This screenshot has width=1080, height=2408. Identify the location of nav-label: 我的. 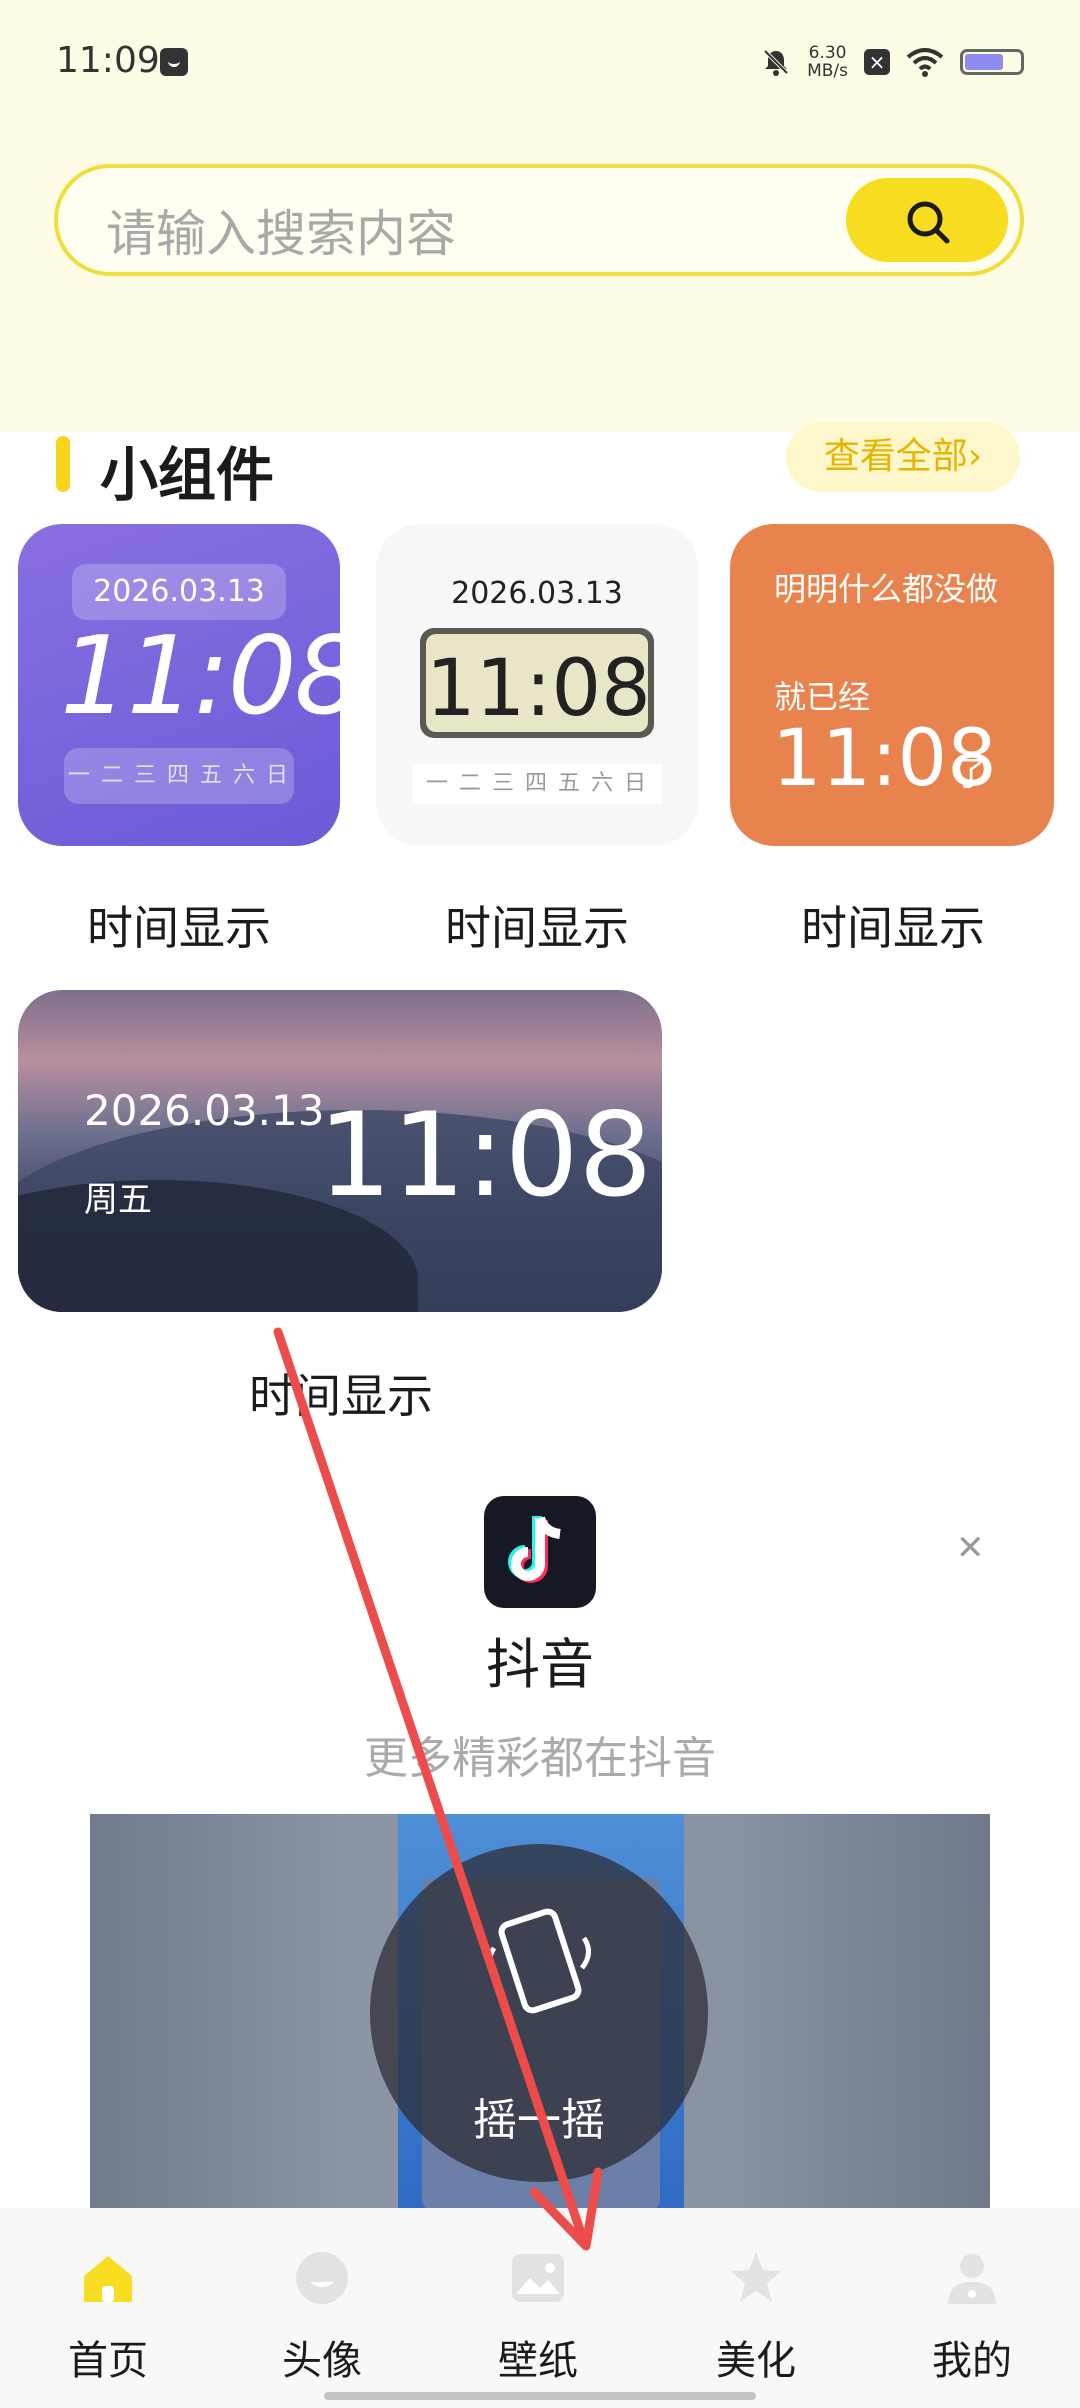
(972, 2361).